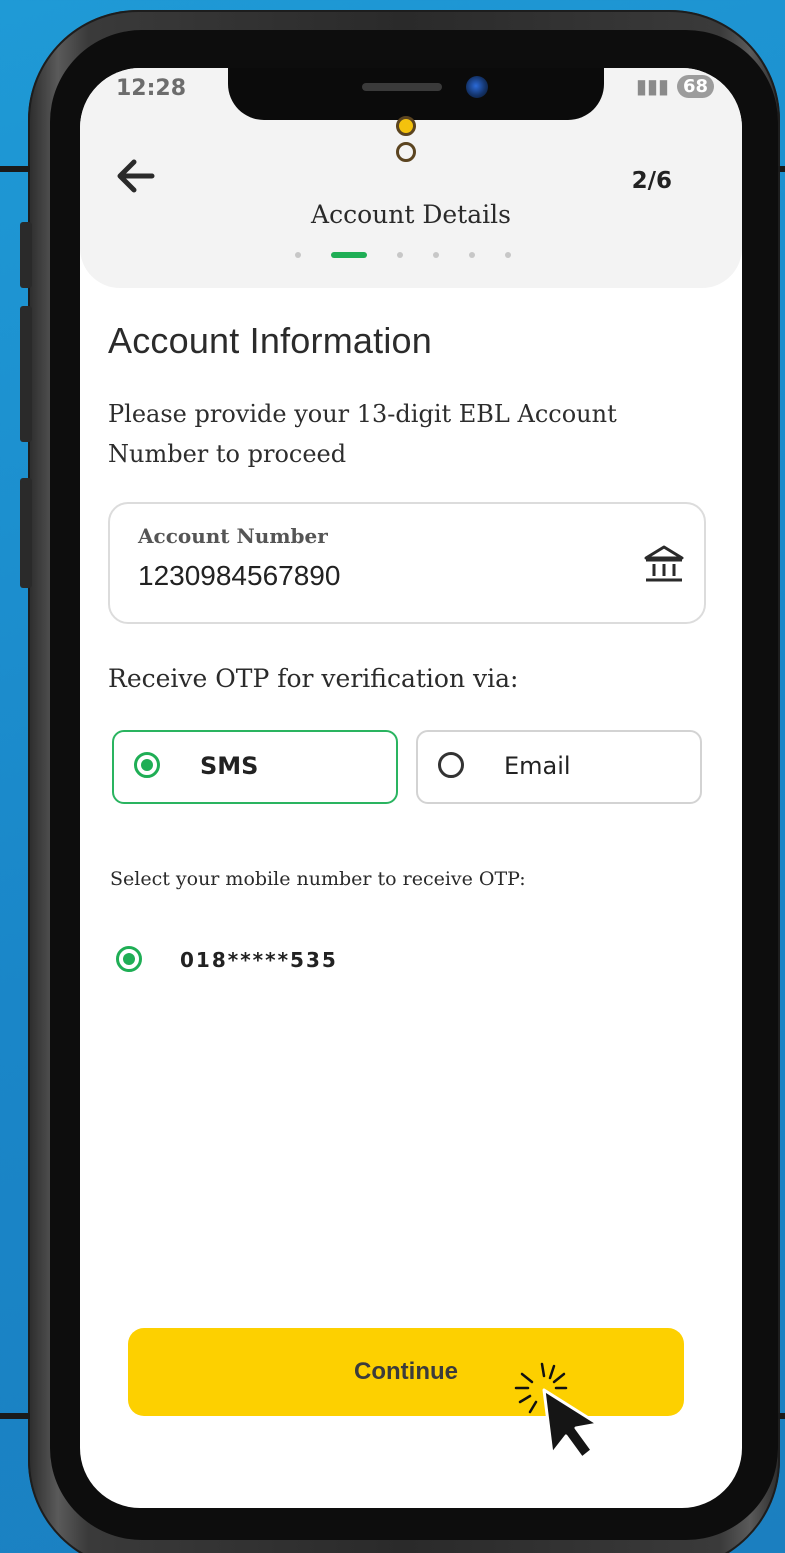 The image size is (785, 1553). What do you see at coordinates (416, 94) in the screenshot?
I see `notch` at bounding box center [416, 94].